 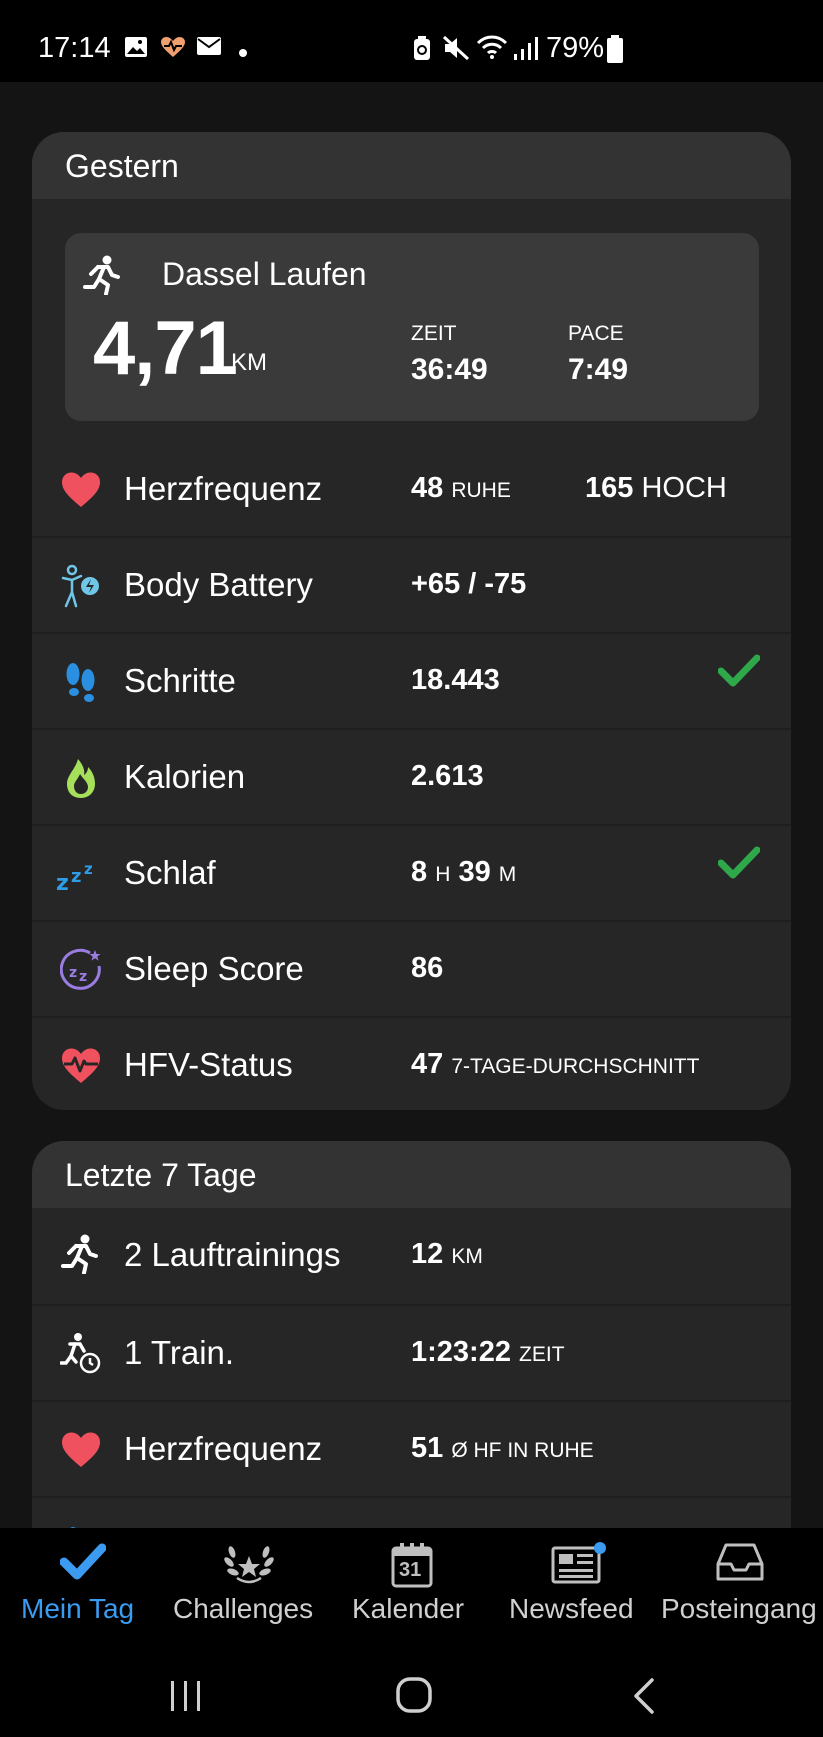 What do you see at coordinates (455, 680) in the screenshot?
I see `steps-value: 18.443` at bounding box center [455, 680].